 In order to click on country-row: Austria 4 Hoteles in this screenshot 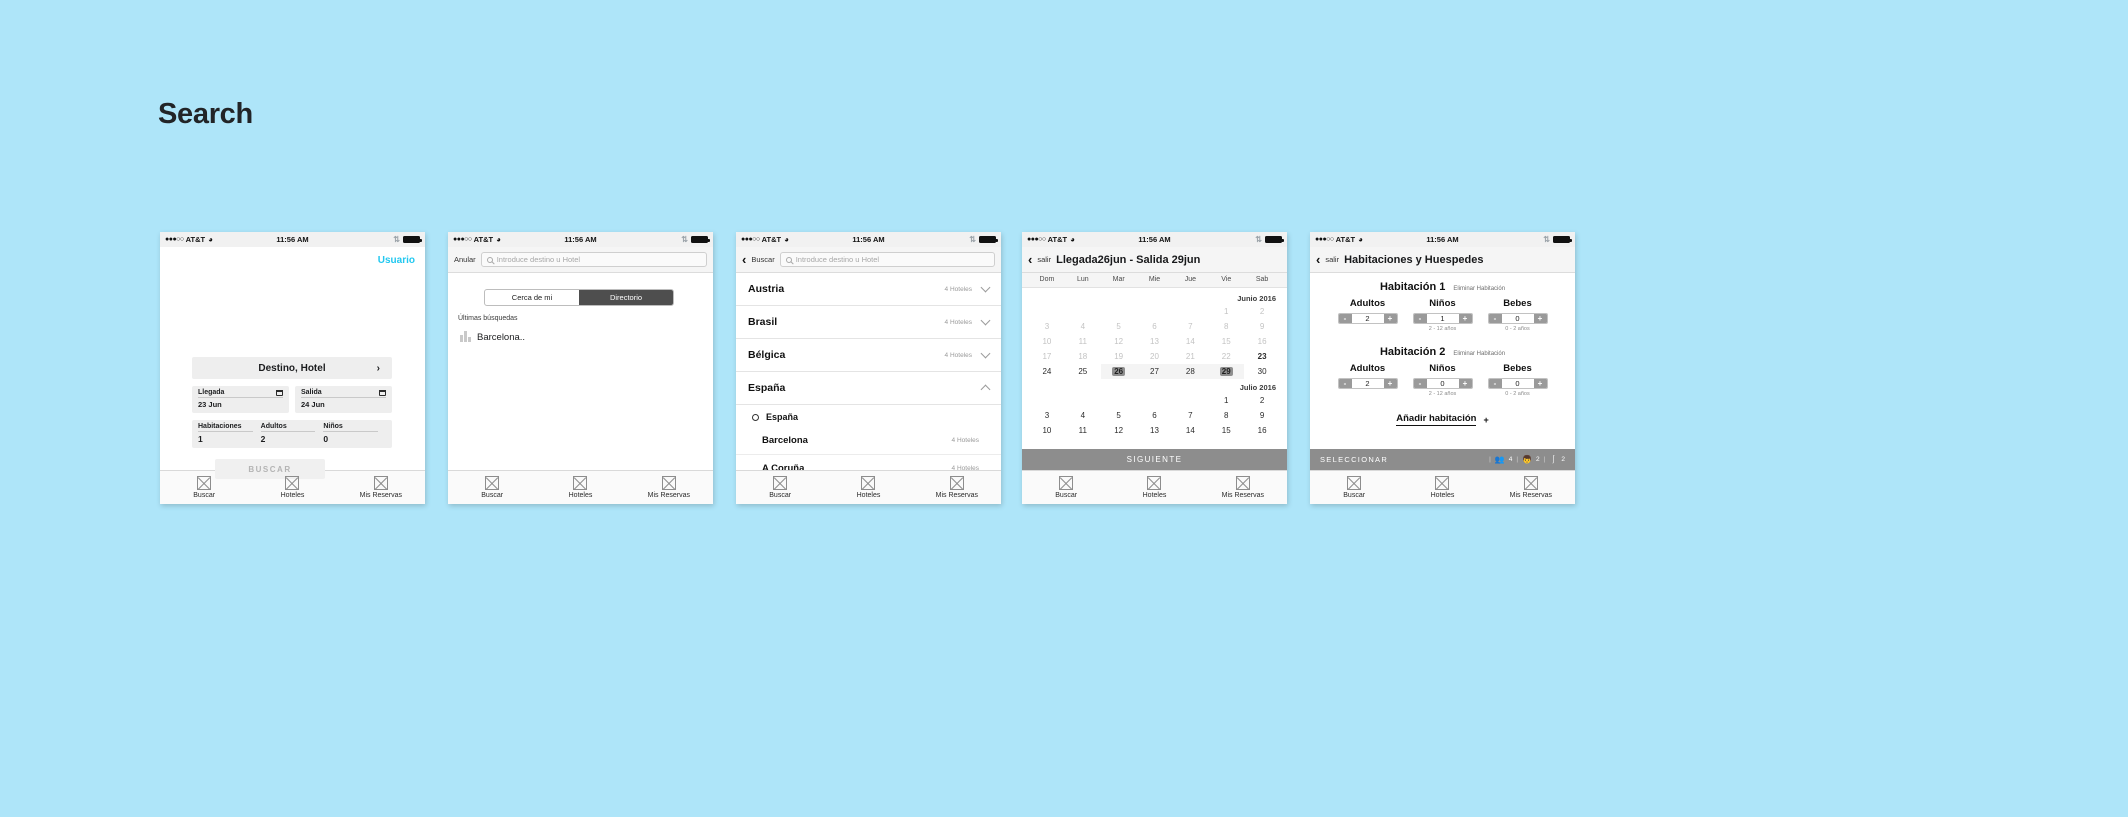, I will do `click(868, 289)`.